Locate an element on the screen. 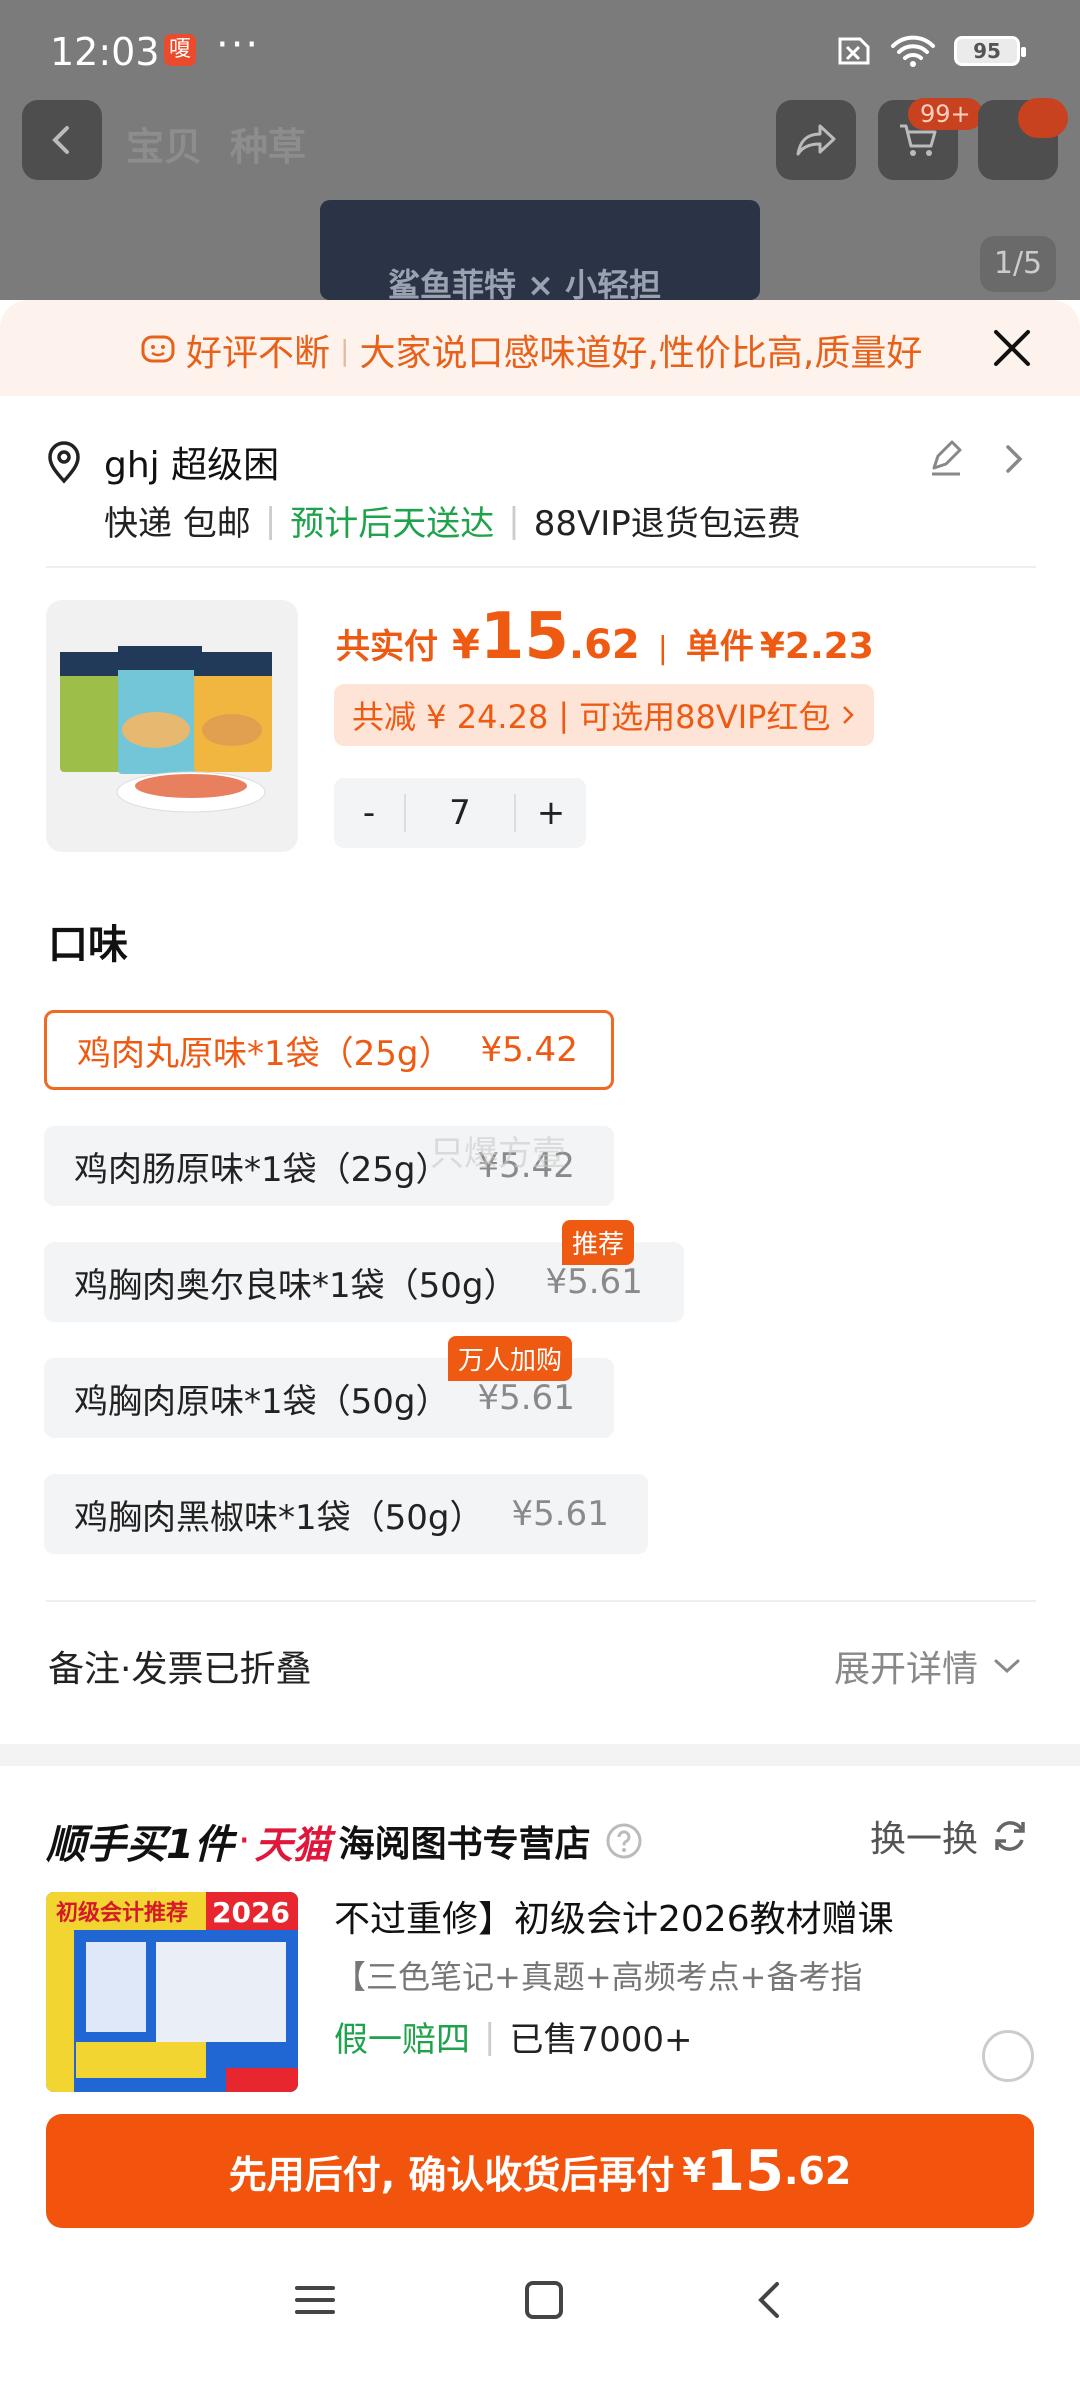 The image size is (1080, 2400). quantity-stepper: - 7 + is located at coordinates (460, 813).